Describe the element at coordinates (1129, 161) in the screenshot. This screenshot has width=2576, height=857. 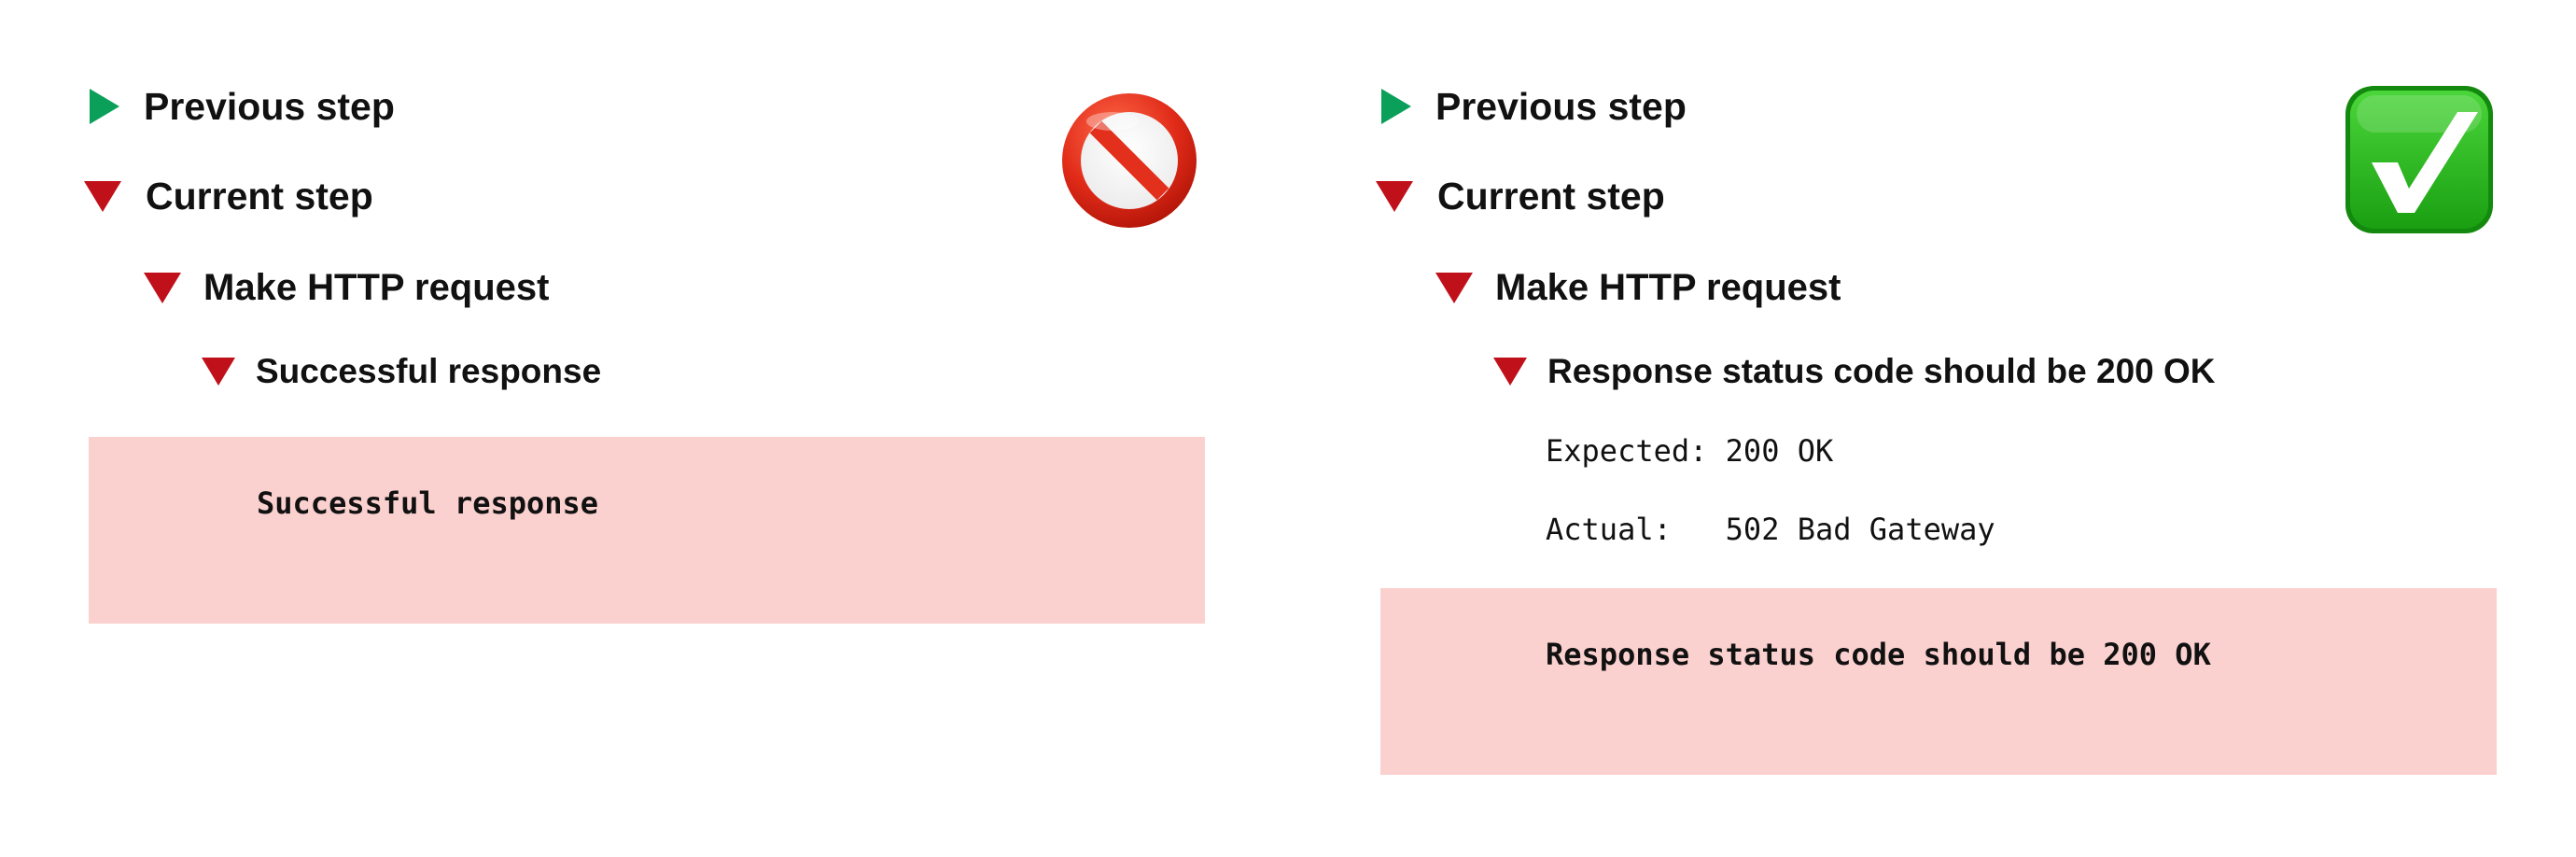
I see `no-entry-icon` at that location.